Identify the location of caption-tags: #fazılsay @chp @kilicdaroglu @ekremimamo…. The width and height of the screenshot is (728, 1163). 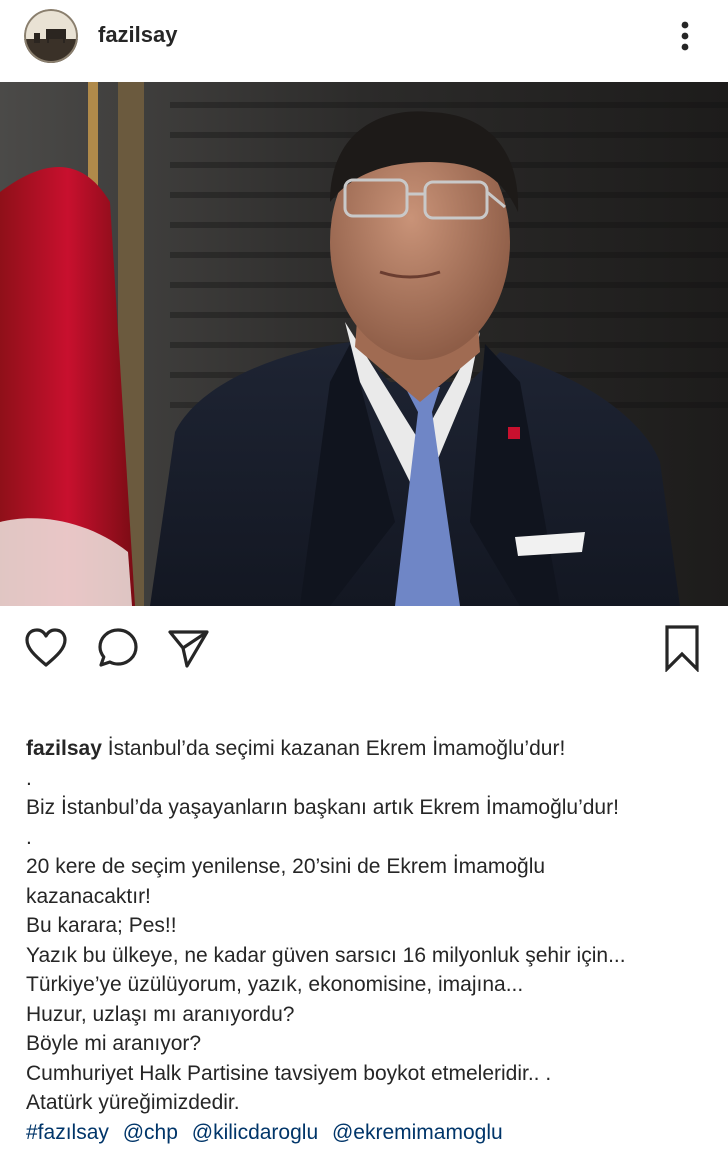
(366, 1133).